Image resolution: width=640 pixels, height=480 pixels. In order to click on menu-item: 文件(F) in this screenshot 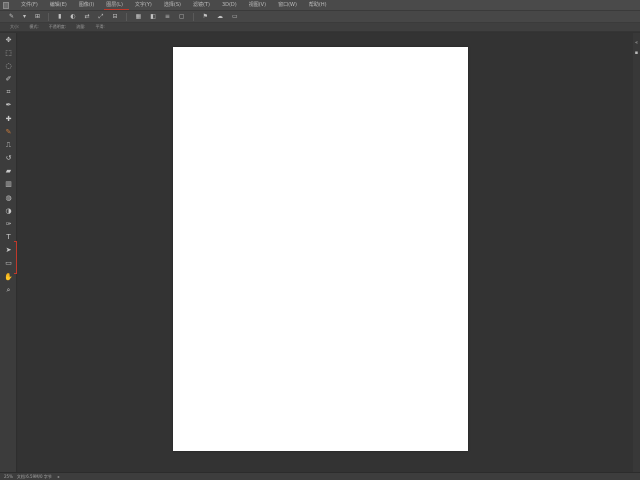, I will do `click(29, 5)`.